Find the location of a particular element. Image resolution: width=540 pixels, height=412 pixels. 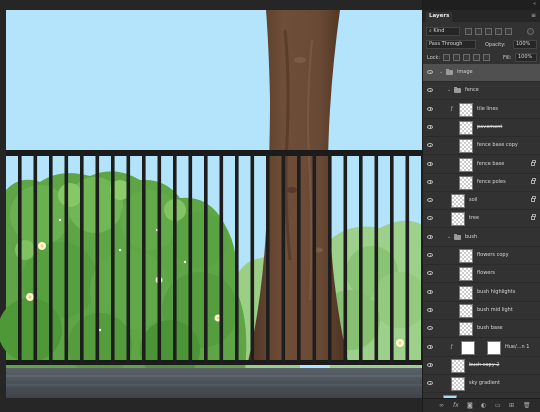

layer-row: bush highlights is located at coordinates (481, 293).